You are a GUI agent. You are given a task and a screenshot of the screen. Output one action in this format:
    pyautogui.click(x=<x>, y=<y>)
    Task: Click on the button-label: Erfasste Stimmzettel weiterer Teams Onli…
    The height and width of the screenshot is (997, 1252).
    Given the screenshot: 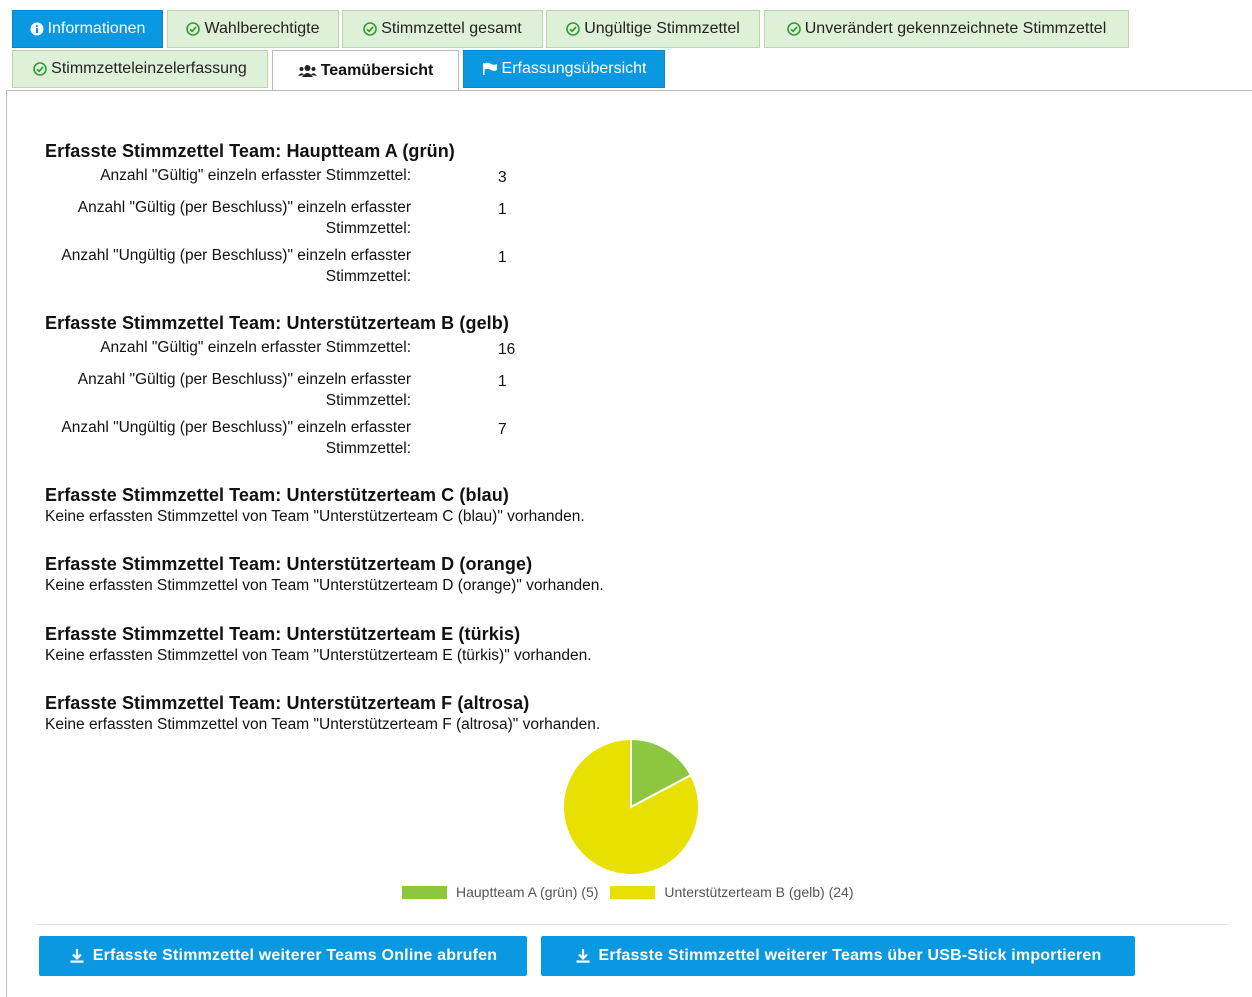 What is the action you would take?
    pyautogui.click(x=295, y=955)
    